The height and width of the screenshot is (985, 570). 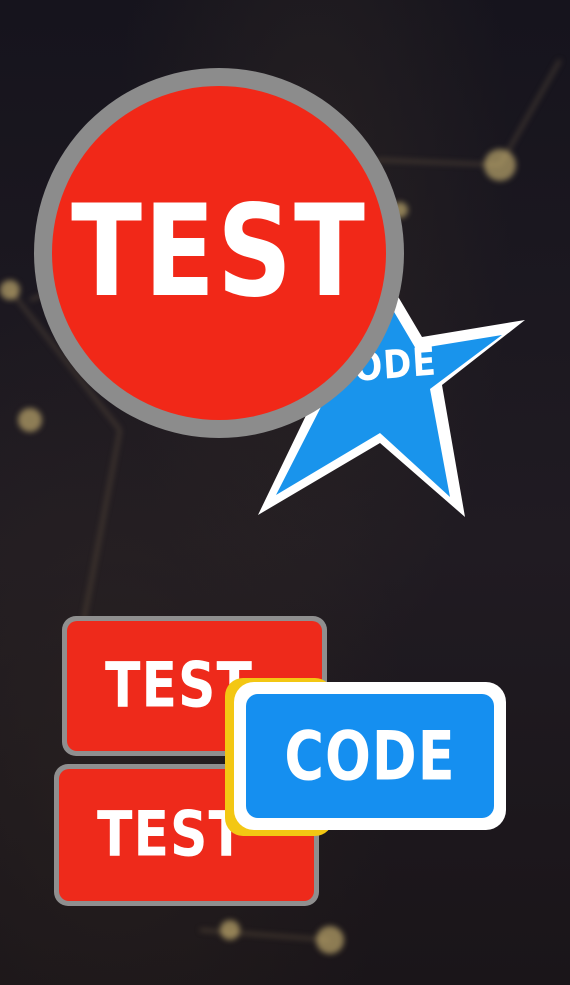 I want to click on code-button-label: CODE, so click(x=370, y=756).